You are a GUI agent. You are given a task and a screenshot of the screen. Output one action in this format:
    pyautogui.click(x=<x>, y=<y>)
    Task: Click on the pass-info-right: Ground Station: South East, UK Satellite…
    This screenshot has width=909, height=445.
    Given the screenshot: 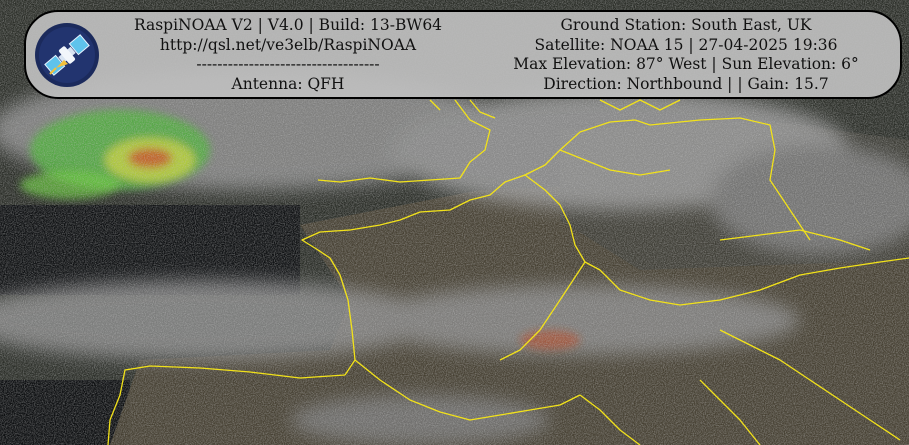 What is the action you would take?
    pyautogui.click(x=686, y=55)
    